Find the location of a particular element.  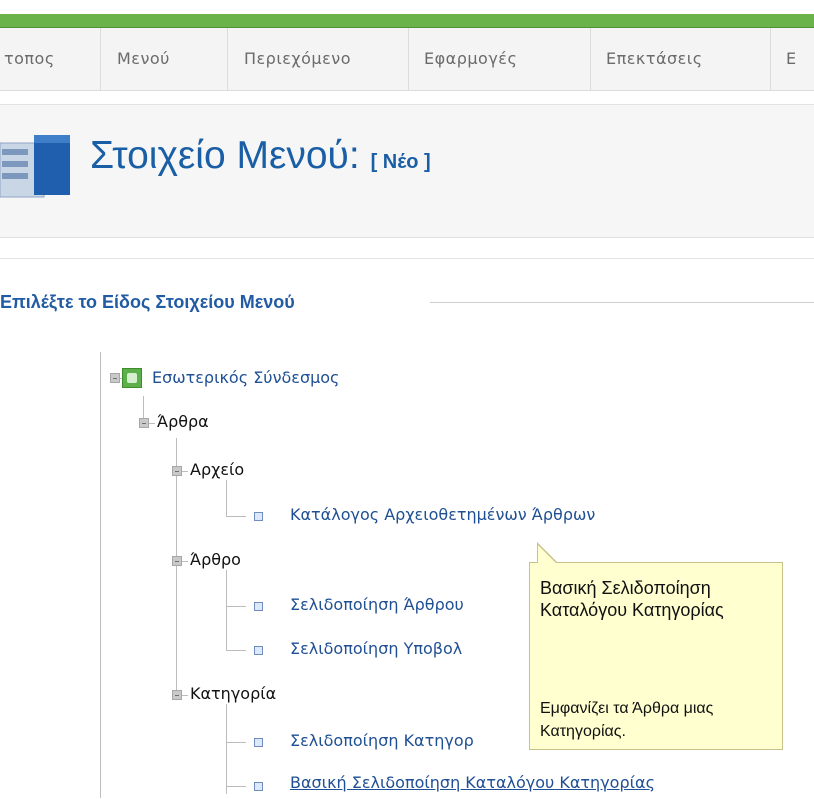

menu-item-menus: Μενού is located at coordinates (162, 59).